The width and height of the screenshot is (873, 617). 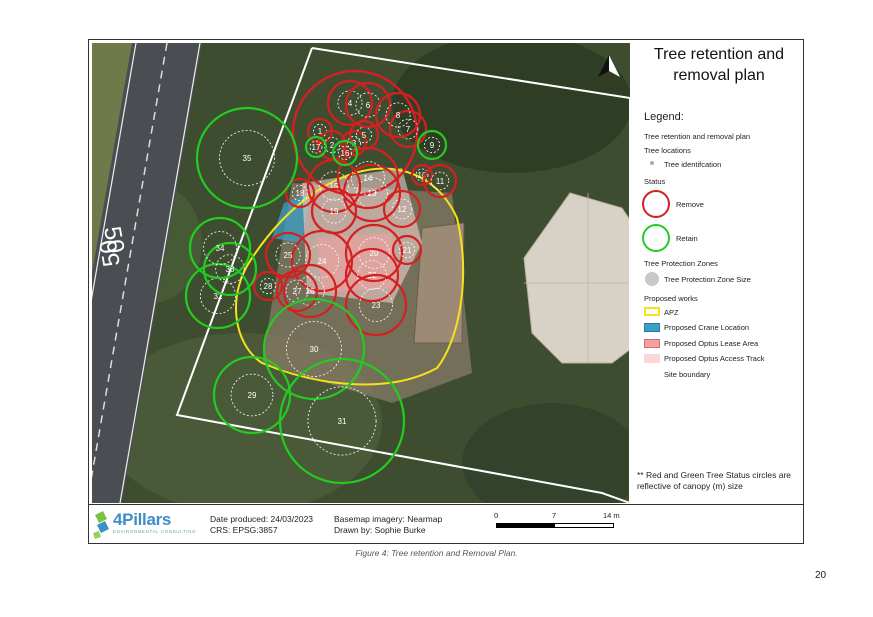 What do you see at coordinates (652, 163) in the screenshot?
I see `tree-id-dot-icon` at bounding box center [652, 163].